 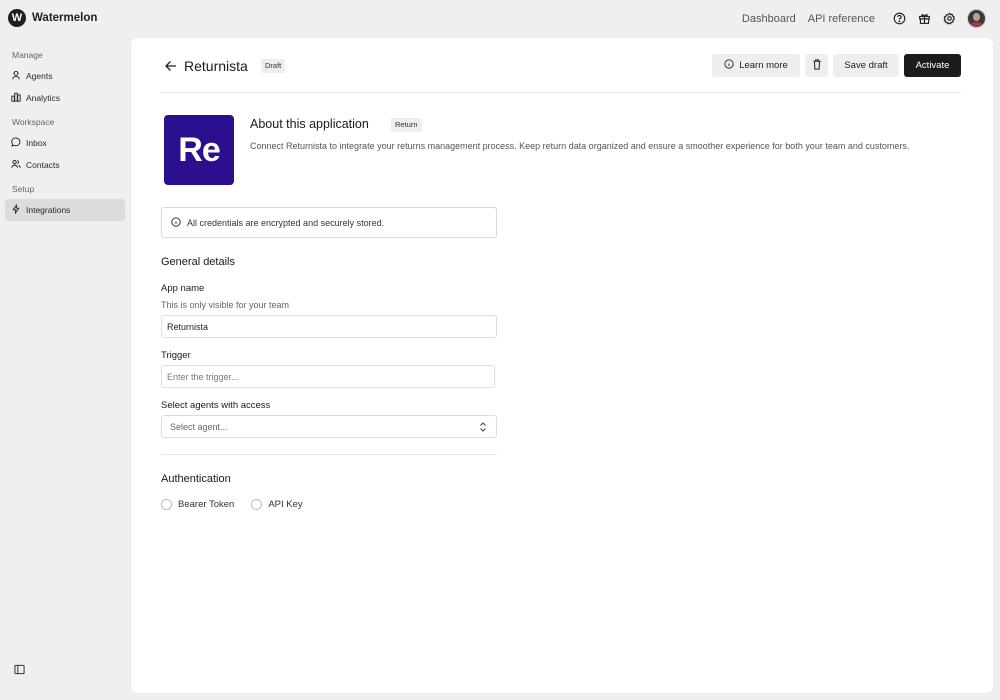 I want to click on top-nav: Dashboard API reference, so click(x=864, y=18).